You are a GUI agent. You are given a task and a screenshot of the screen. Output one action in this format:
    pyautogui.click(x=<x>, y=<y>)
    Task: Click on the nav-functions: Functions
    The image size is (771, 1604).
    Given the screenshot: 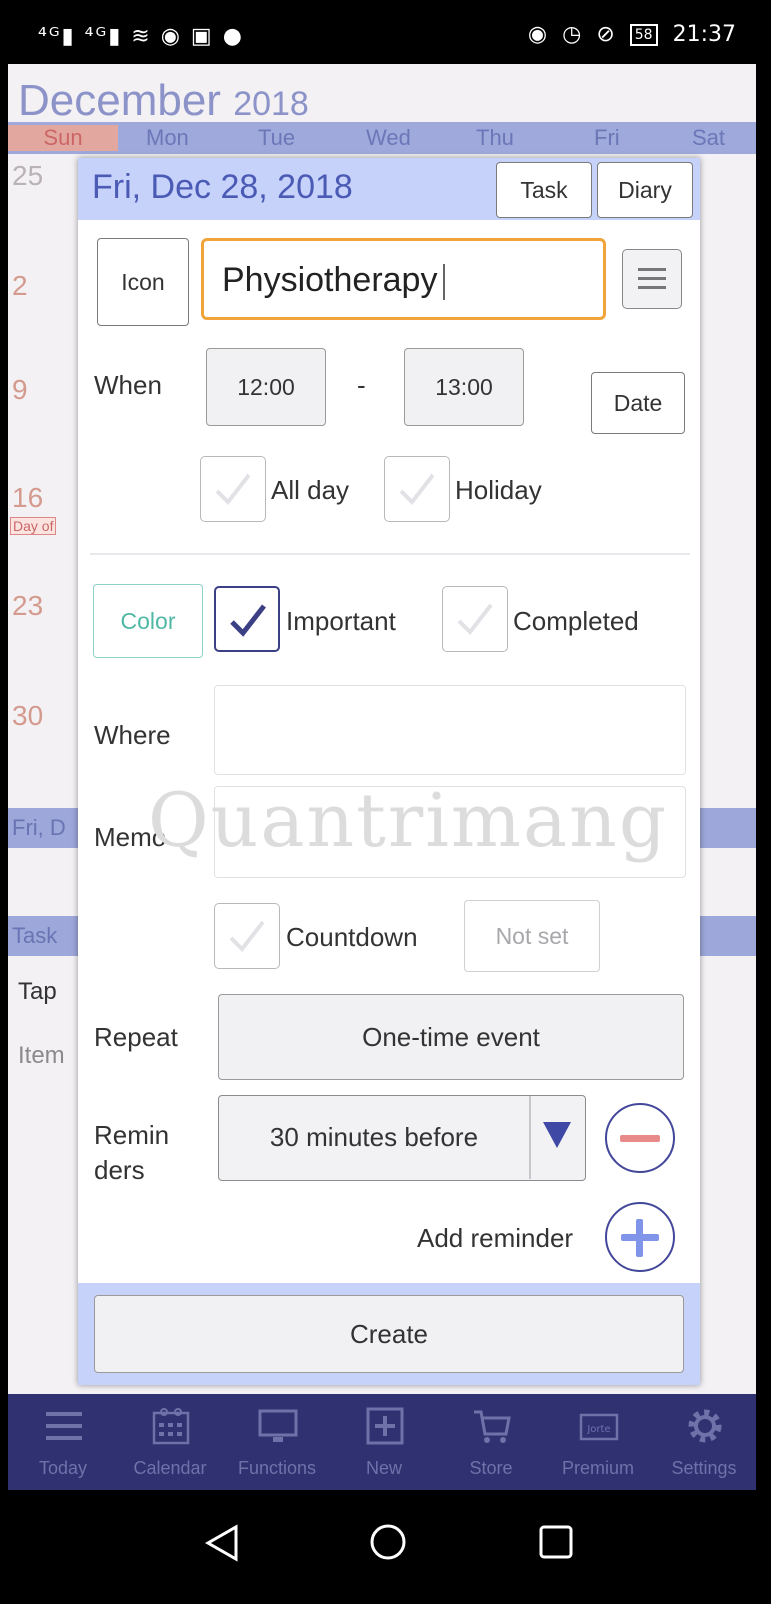 What is the action you would take?
    pyautogui.click(x=277, y=1442)
    